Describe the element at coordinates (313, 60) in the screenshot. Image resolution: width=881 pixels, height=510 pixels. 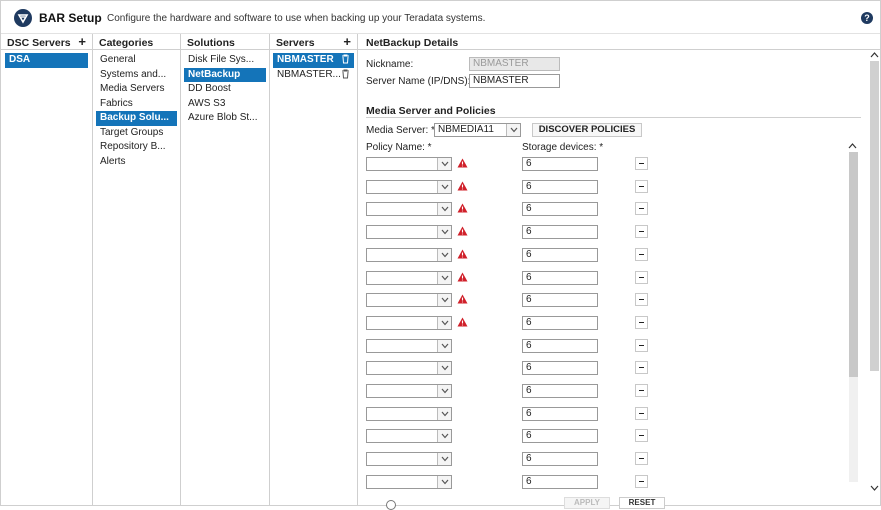
I see `server-item: NBMASTER` at that location.